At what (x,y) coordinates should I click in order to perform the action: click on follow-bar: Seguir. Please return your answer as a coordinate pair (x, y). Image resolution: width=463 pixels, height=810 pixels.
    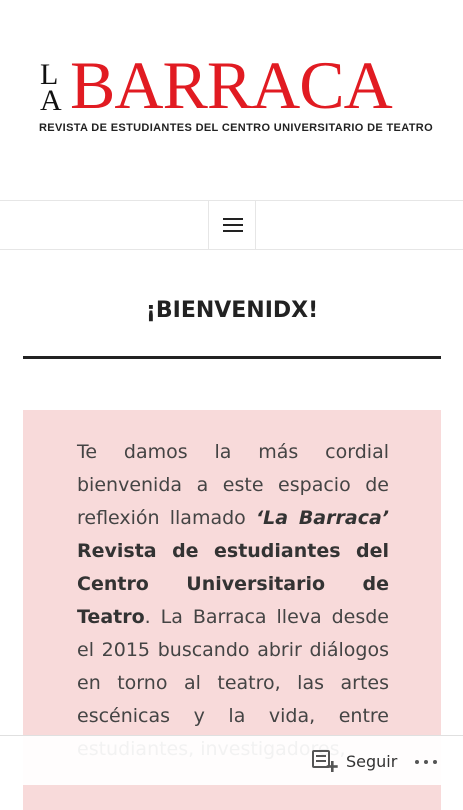
    Looking at the image, I should click on (231, 760).